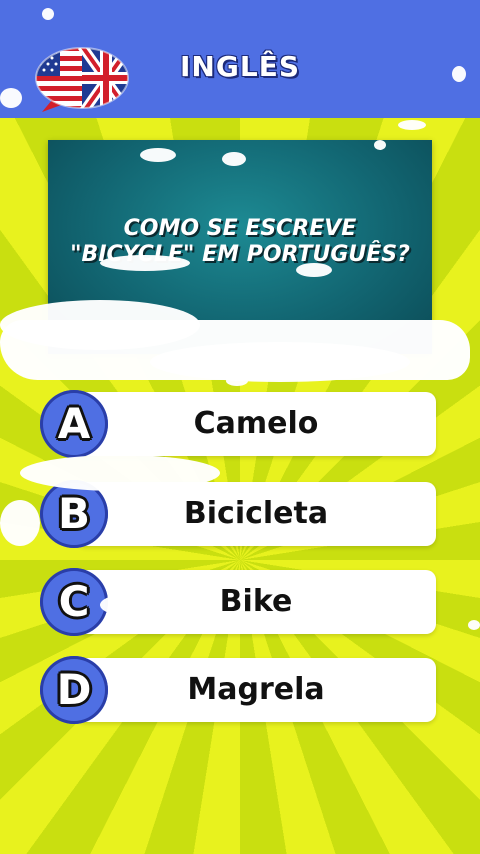  I want to click on letter-badge: D, so click(74, 690).